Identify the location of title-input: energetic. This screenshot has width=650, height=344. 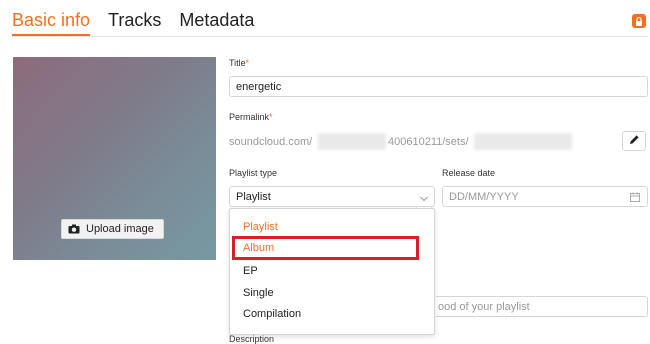
(438, 86).